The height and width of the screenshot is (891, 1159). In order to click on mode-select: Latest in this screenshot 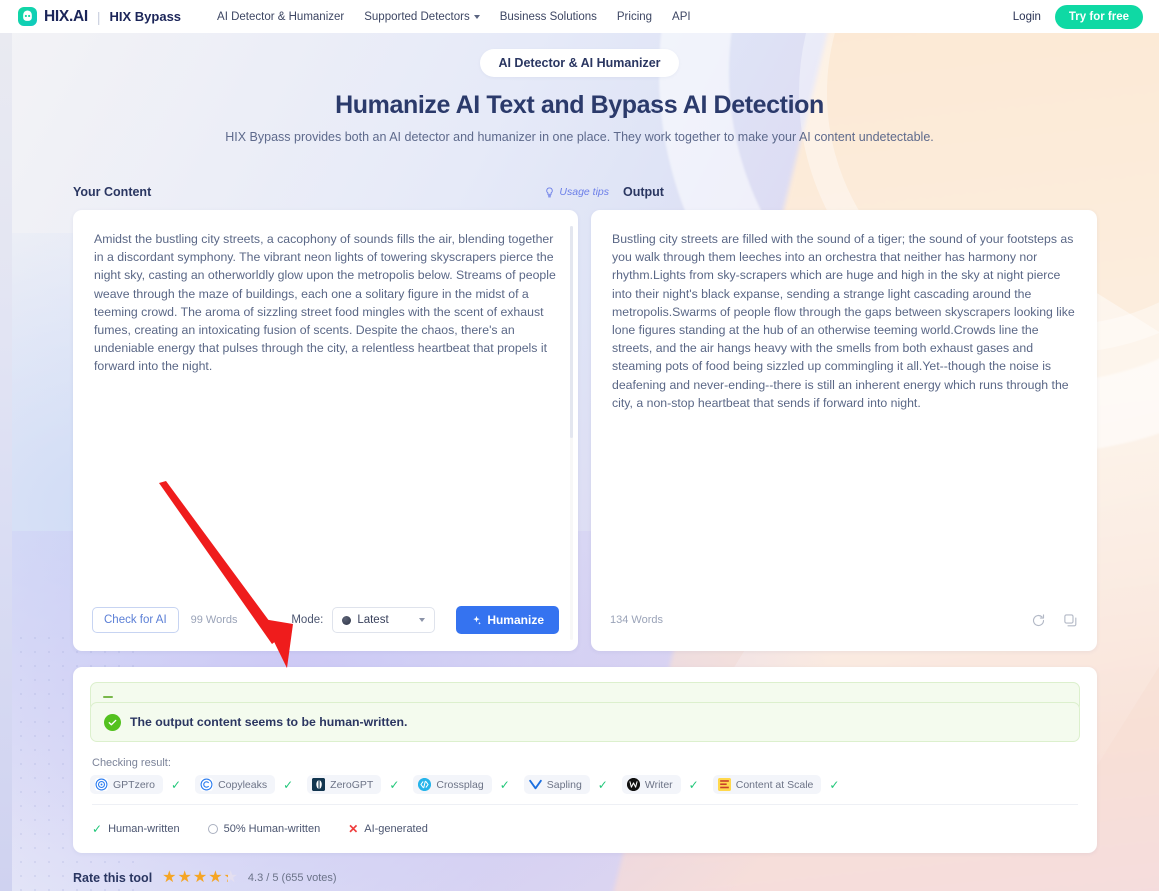, I will do `click(384, 620)`.